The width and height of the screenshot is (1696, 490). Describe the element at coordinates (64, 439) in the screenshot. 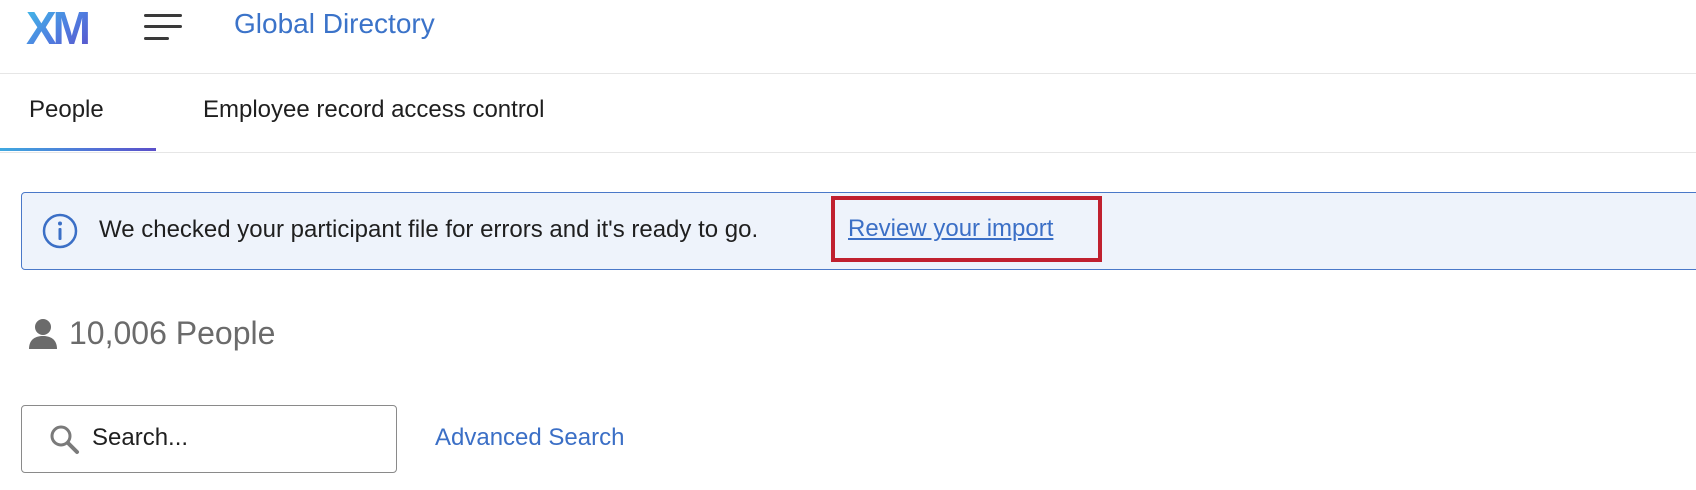

I see `search-icon` at that location.